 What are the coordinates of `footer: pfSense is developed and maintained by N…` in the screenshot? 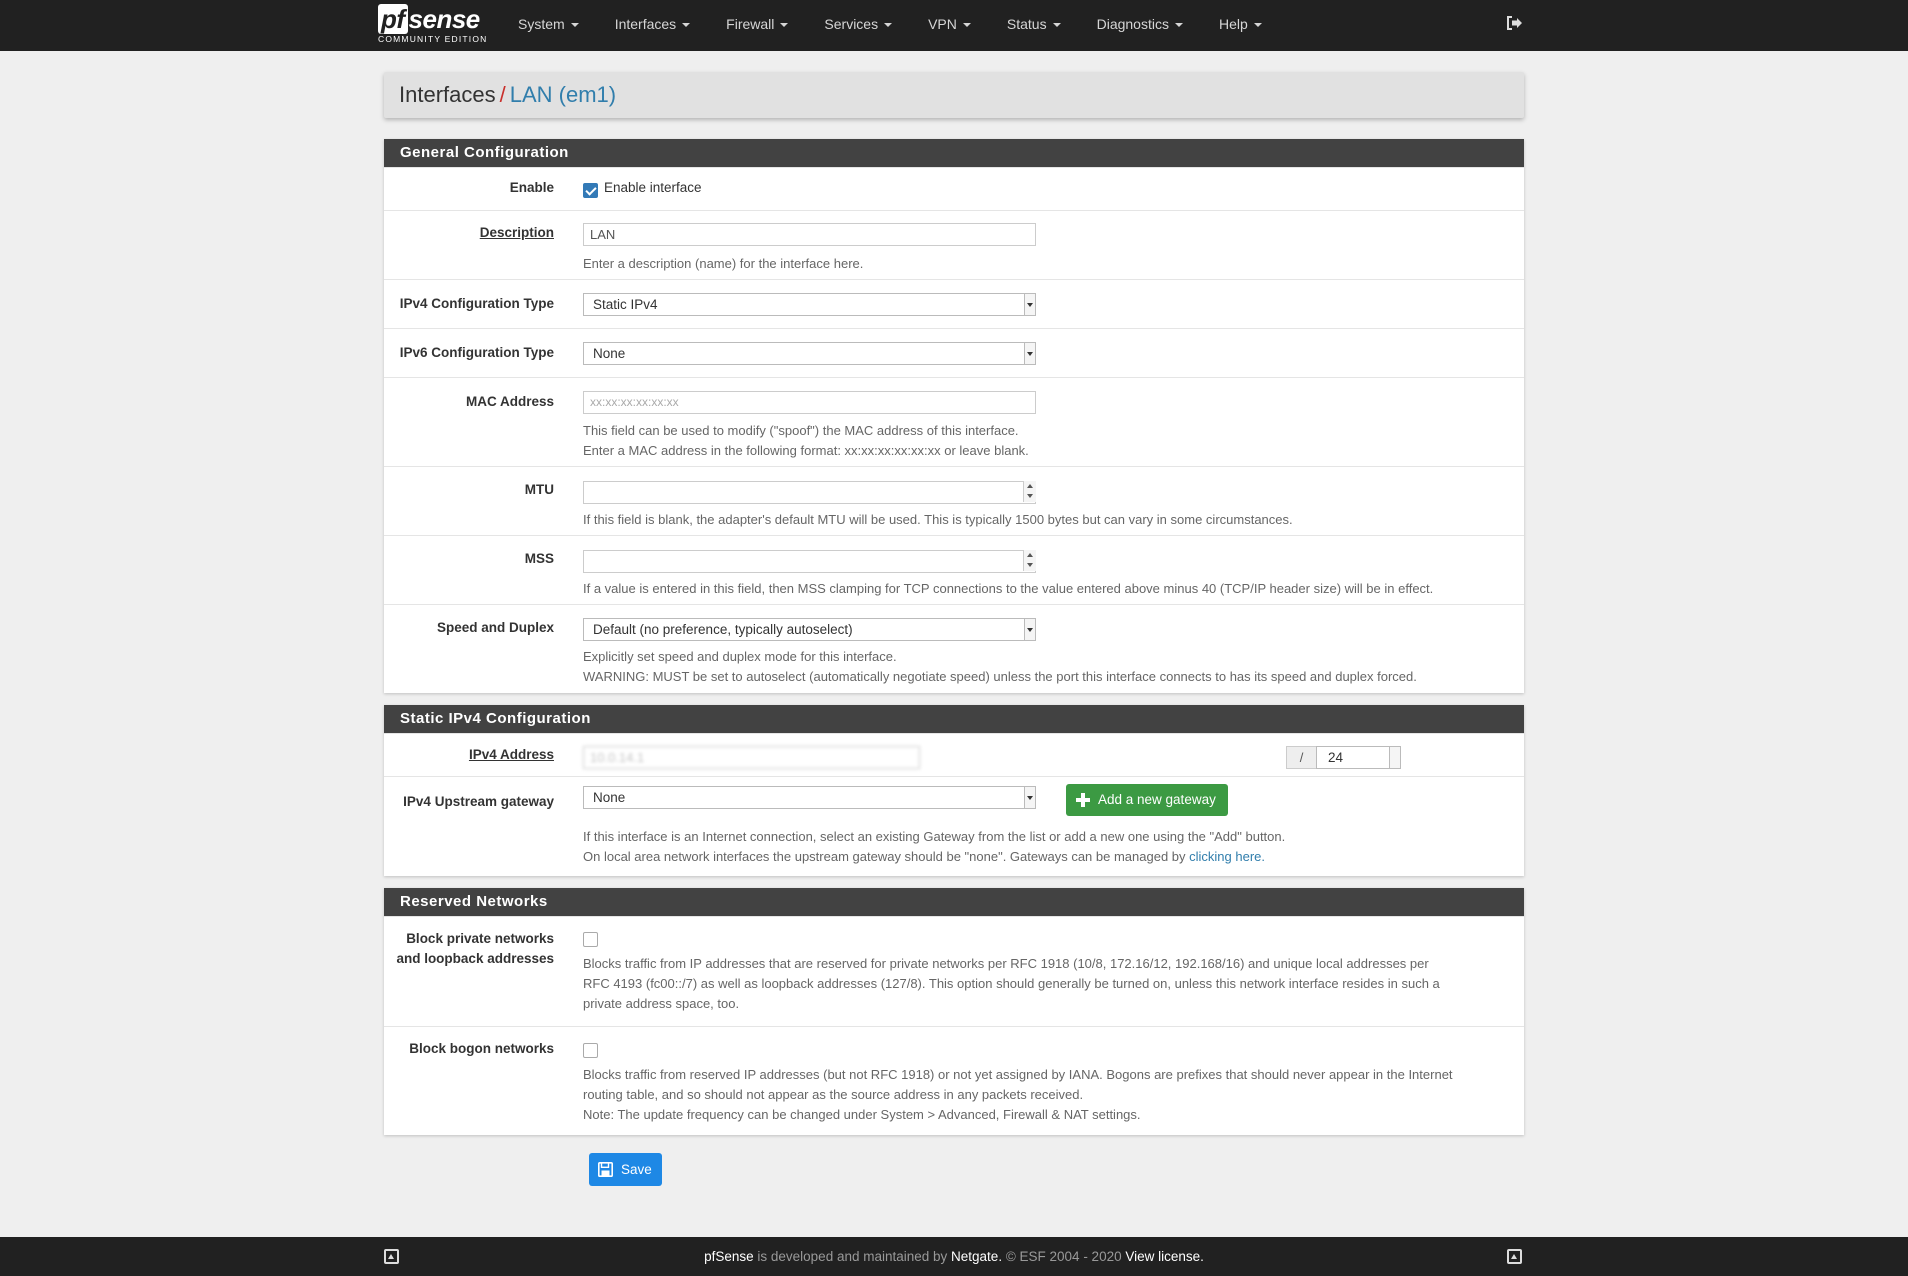 It's located at (954, 1256).